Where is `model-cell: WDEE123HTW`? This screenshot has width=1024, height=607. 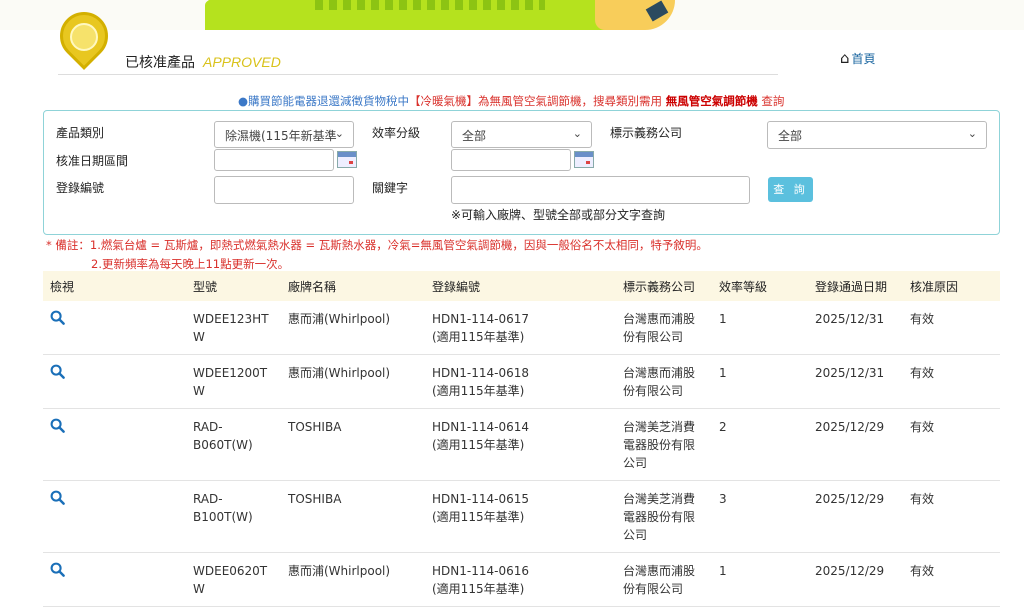
model-cell: WDEE123HTW is located at coordinates (233, 328).